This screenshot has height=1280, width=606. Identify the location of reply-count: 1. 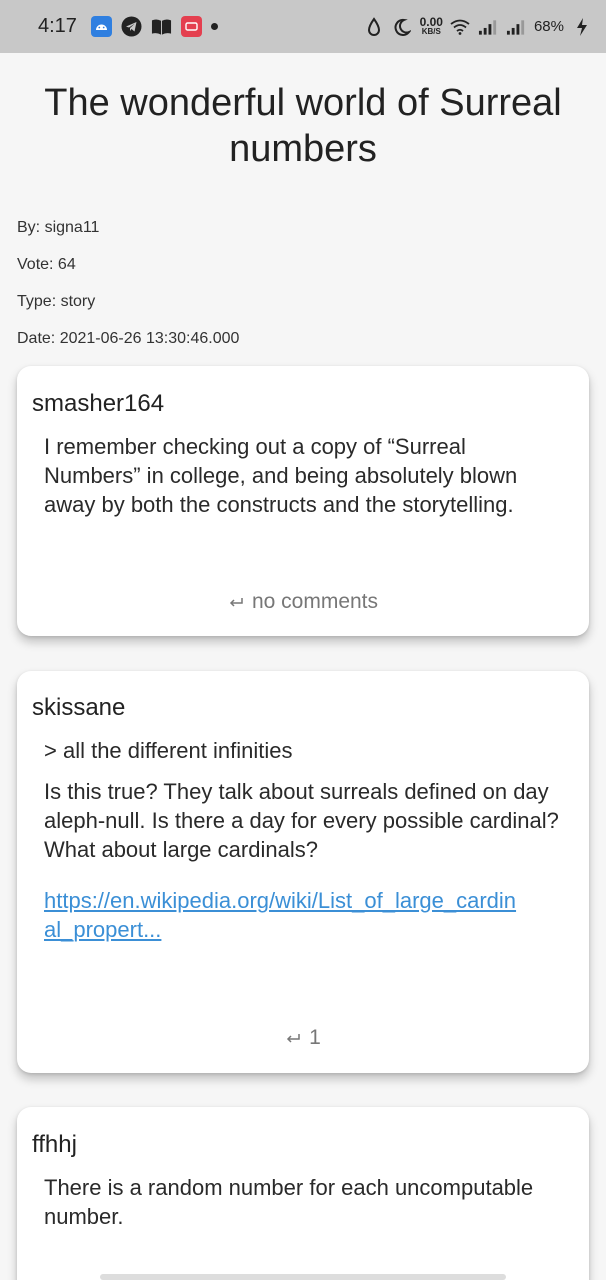
(315, 1037).